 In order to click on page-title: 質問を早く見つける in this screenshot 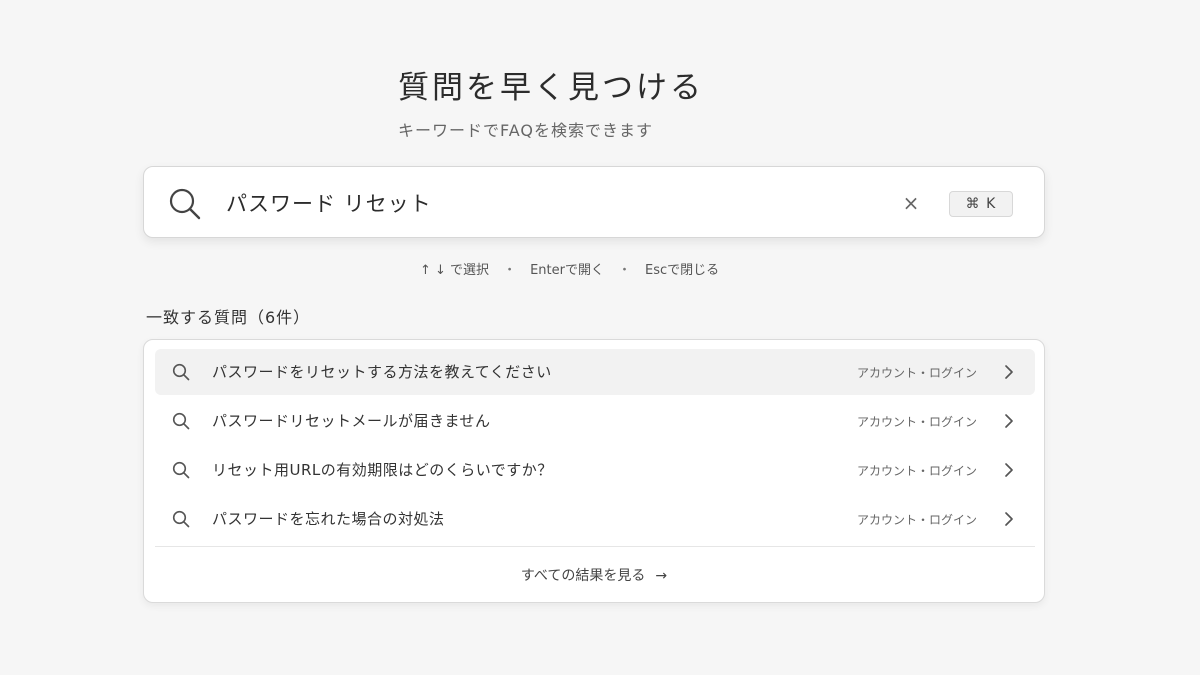, I will do `click(551, 88)`.